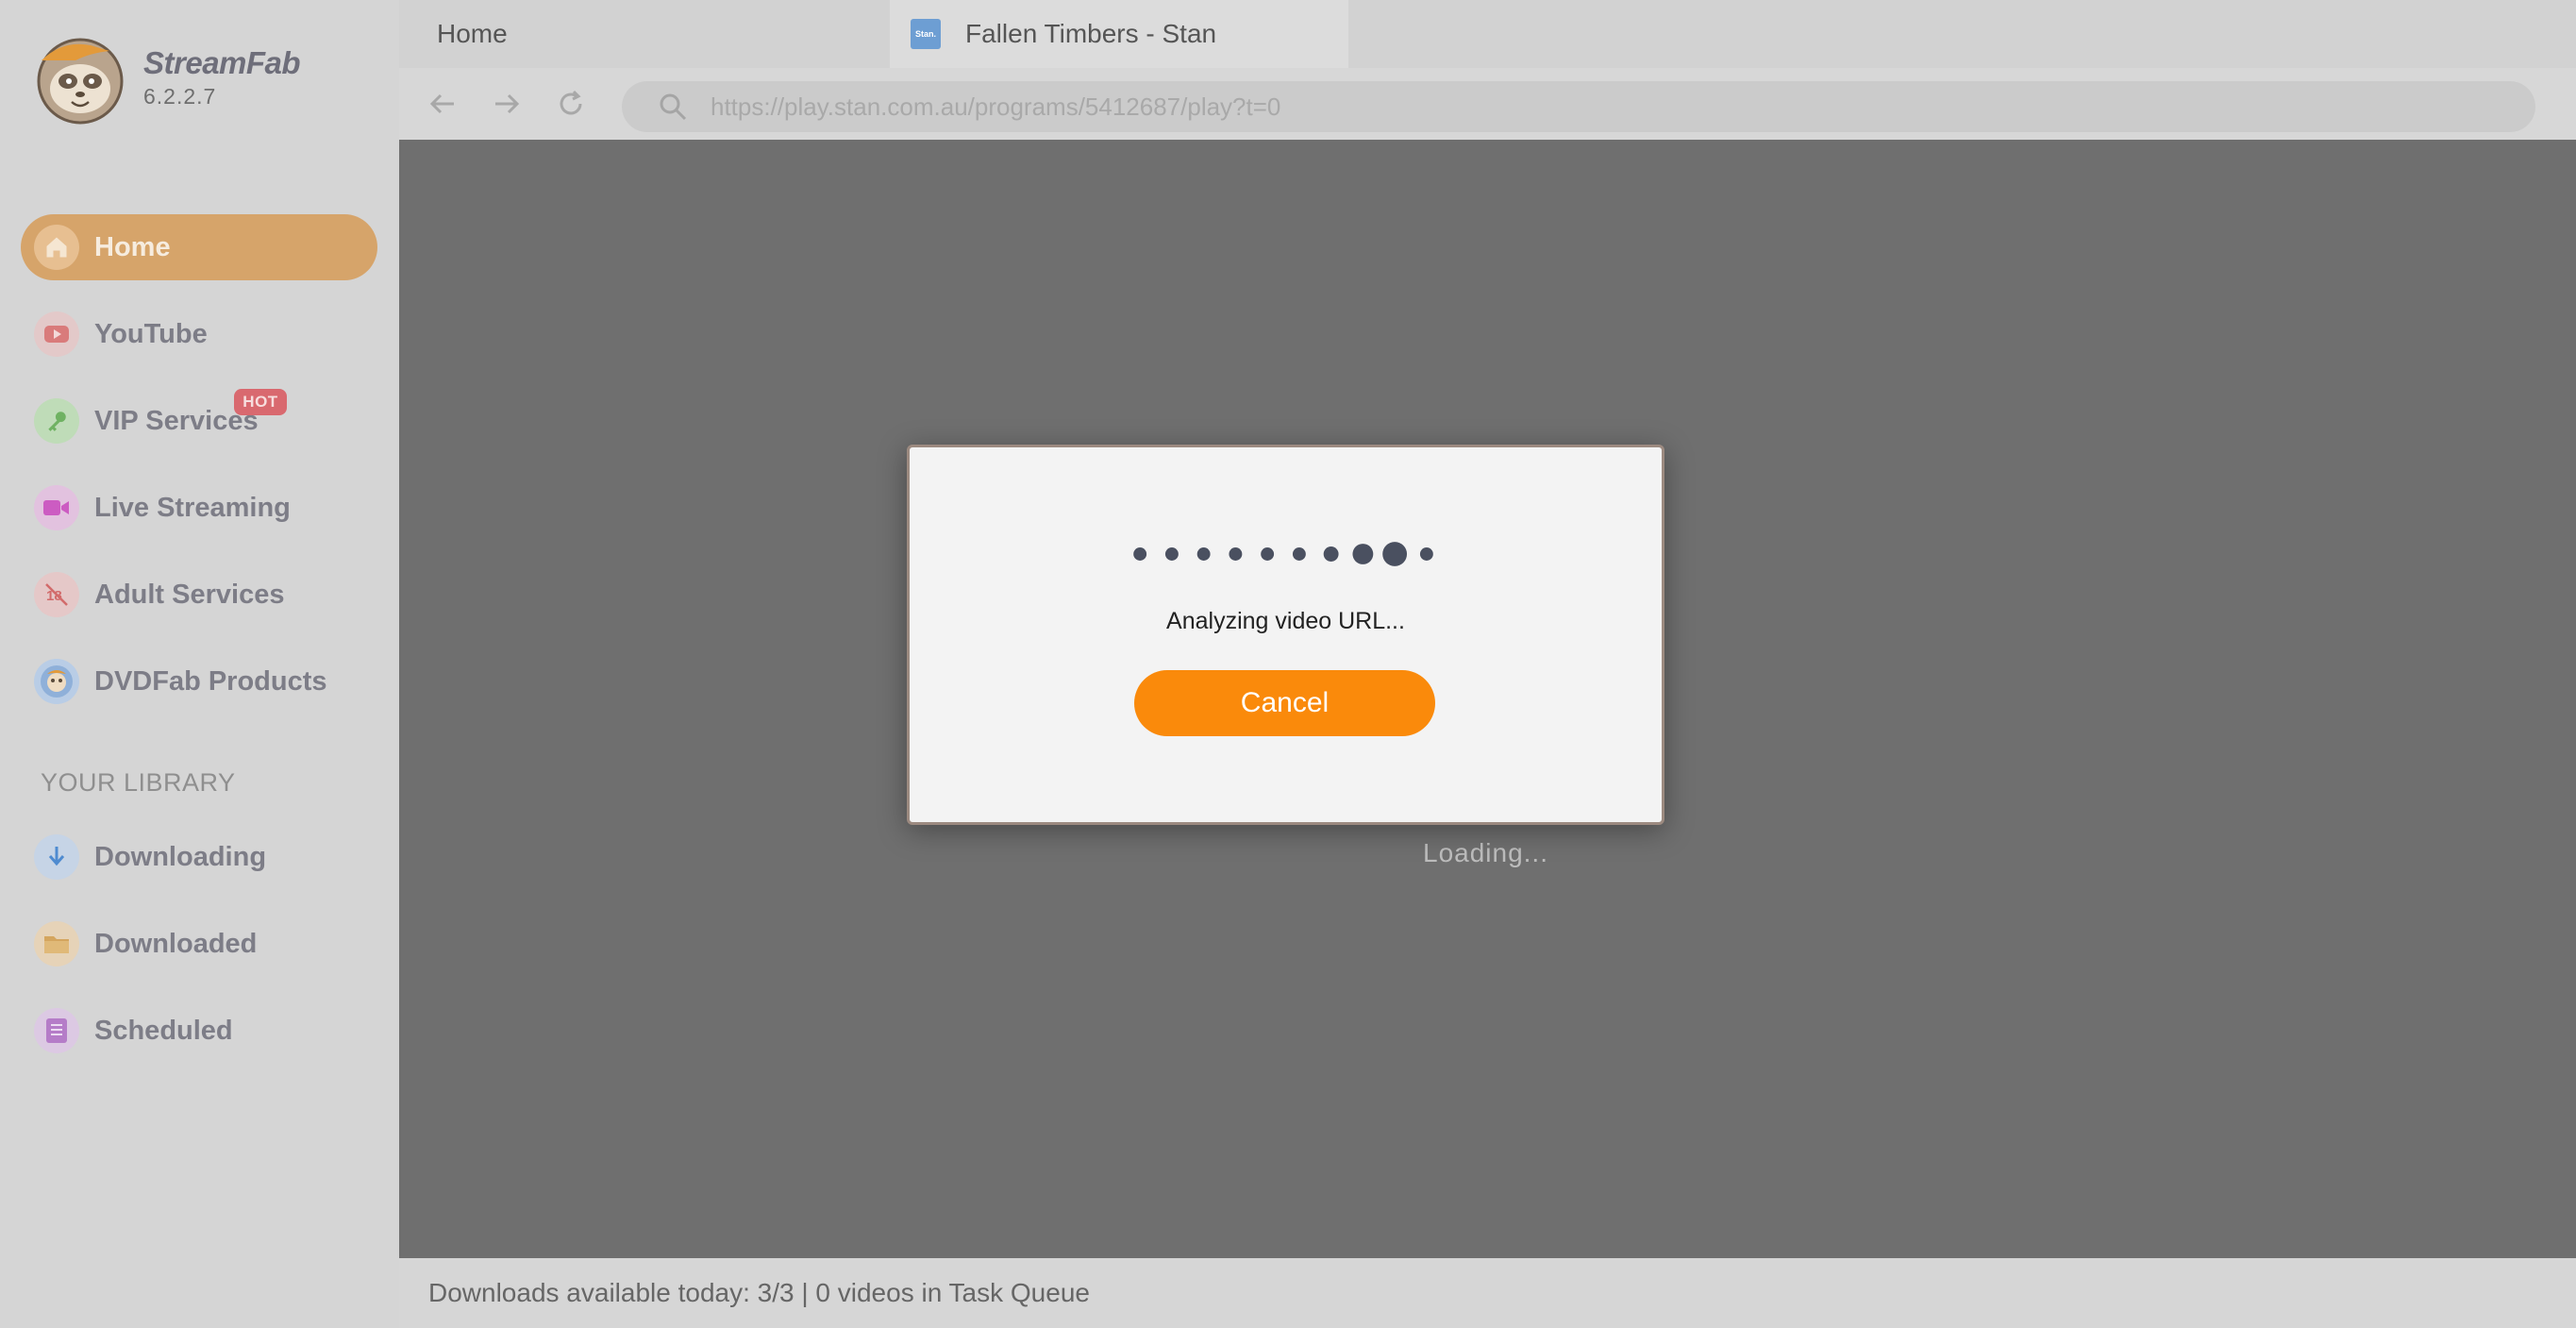  What do you see at coordinates (1283, 554) in the screenshot?
I see `loading-dots-icon` at bounding box center [1283, 554].